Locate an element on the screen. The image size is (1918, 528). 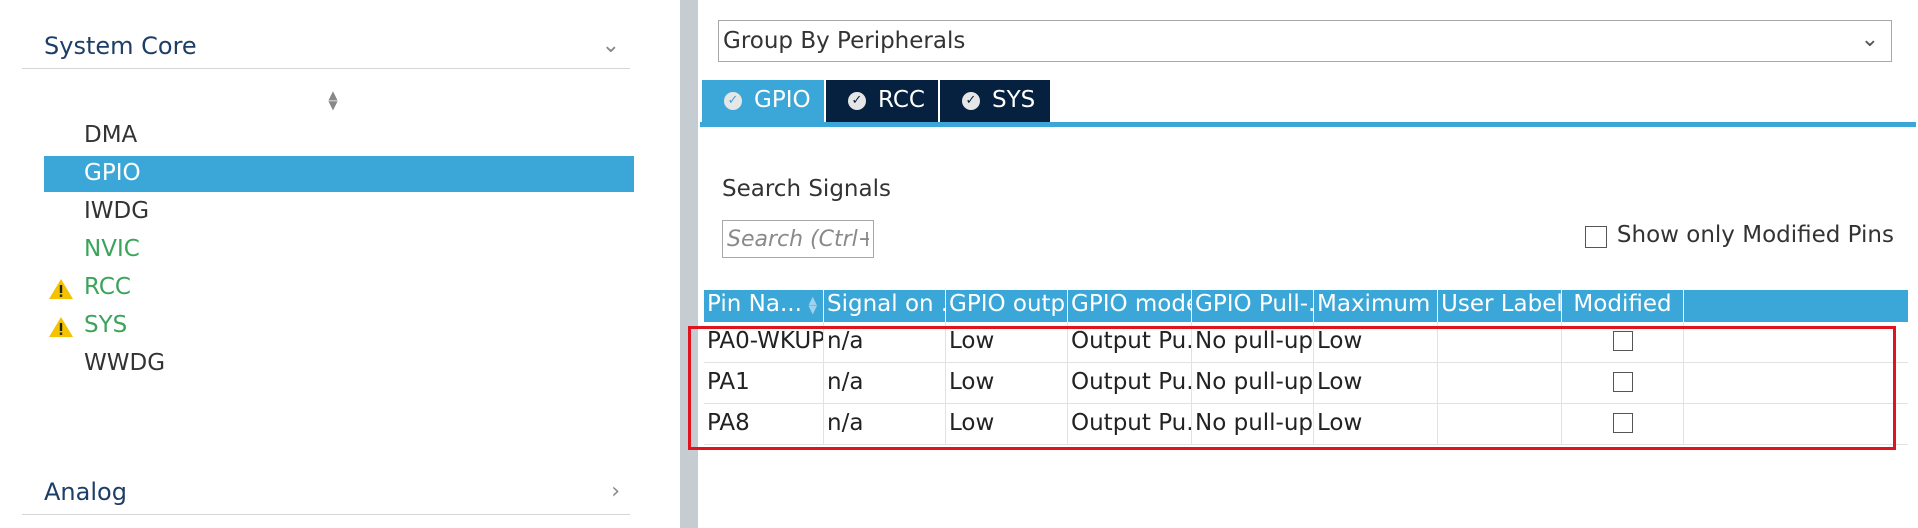
panel-divider is located at coordinates (689, 264).